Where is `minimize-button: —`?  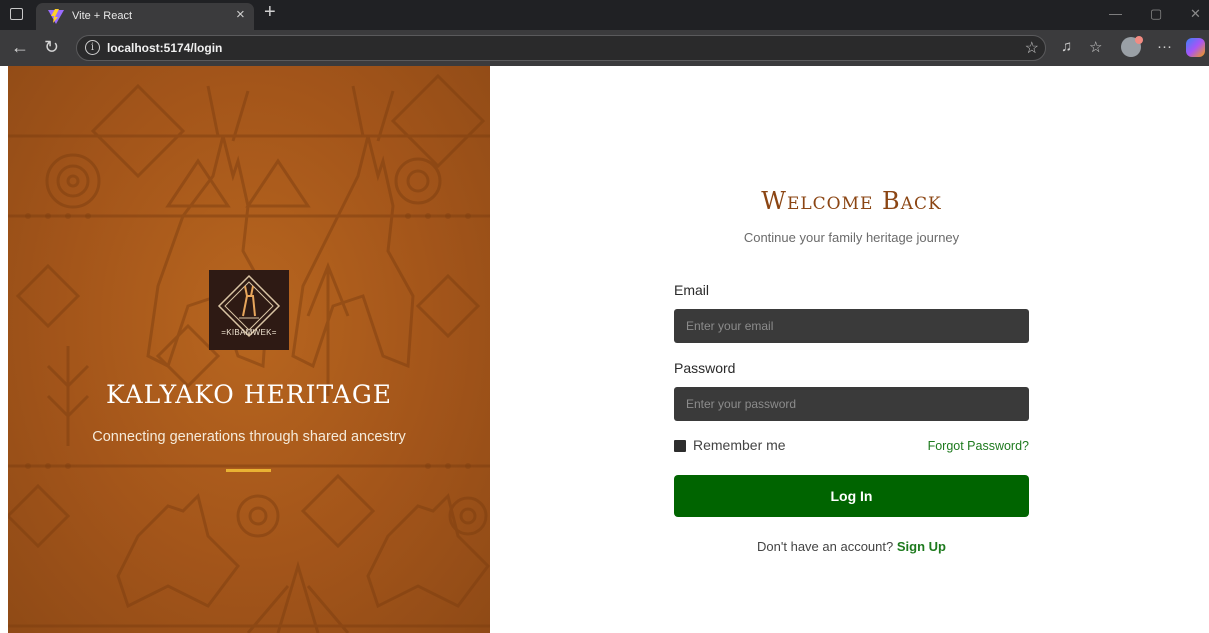 minimize-button: — is located at coordinates (1115, 13).